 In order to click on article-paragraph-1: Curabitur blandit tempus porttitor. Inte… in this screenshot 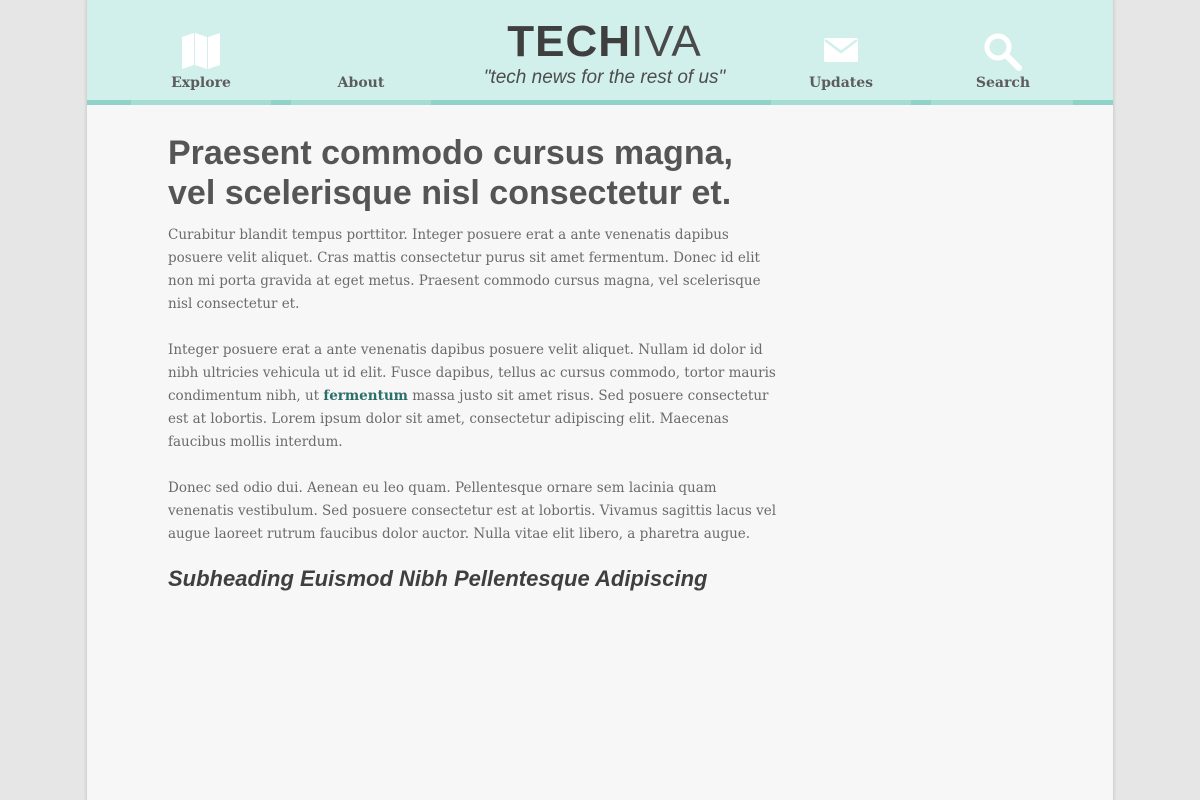, I will do `click(464, 269)`.